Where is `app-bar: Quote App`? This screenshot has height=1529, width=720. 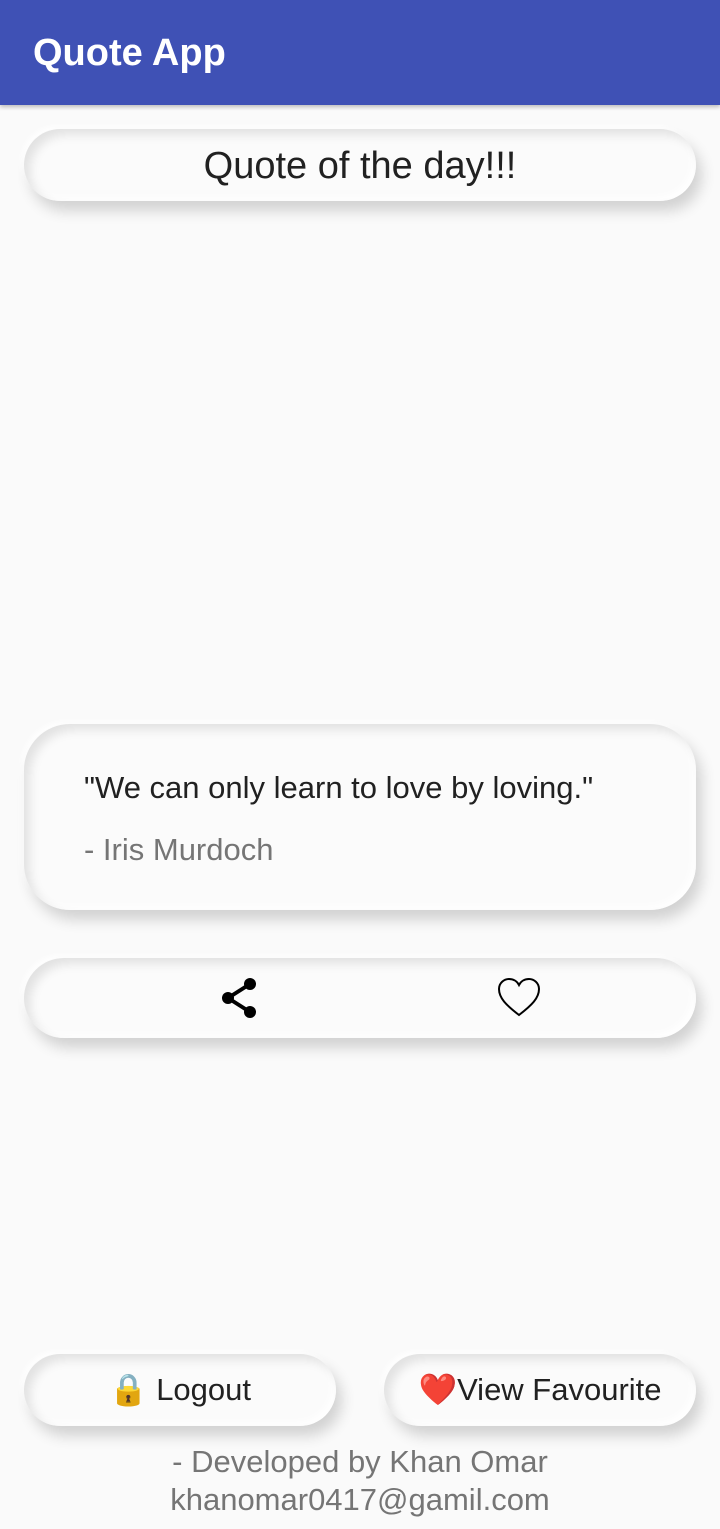
app-bar: Quote App is located at coordinates (360, 52).